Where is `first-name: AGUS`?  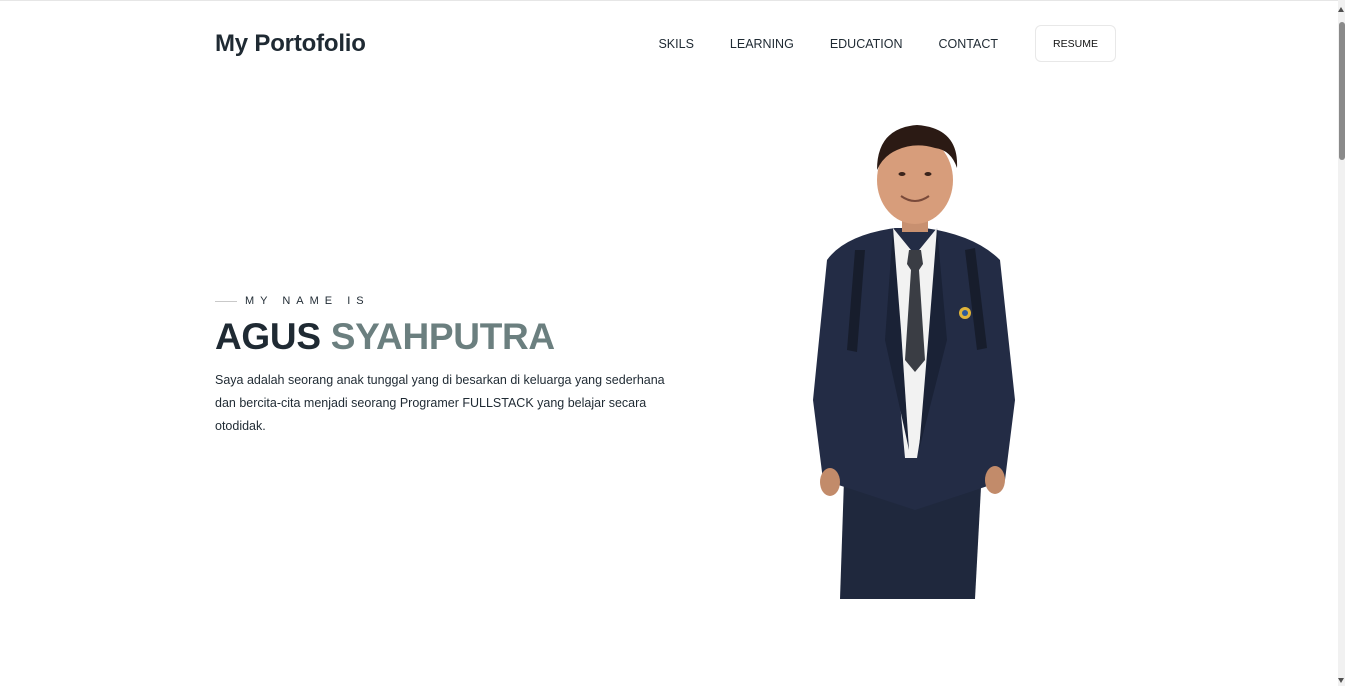
first-name: AGUS is located at coordinates (268, 336).